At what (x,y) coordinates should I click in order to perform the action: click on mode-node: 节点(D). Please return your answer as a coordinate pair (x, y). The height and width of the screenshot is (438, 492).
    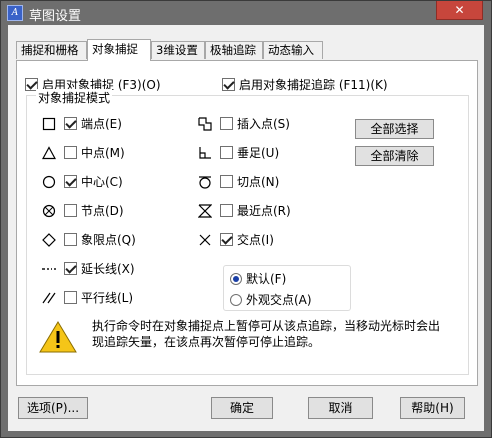
    Looking at the image, I should click on (83, 210).